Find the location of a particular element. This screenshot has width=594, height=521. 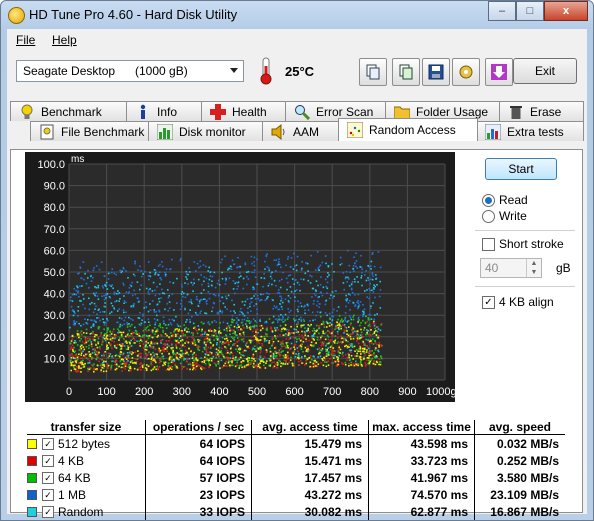

start-button: Start is located at coordinates (521, 169).